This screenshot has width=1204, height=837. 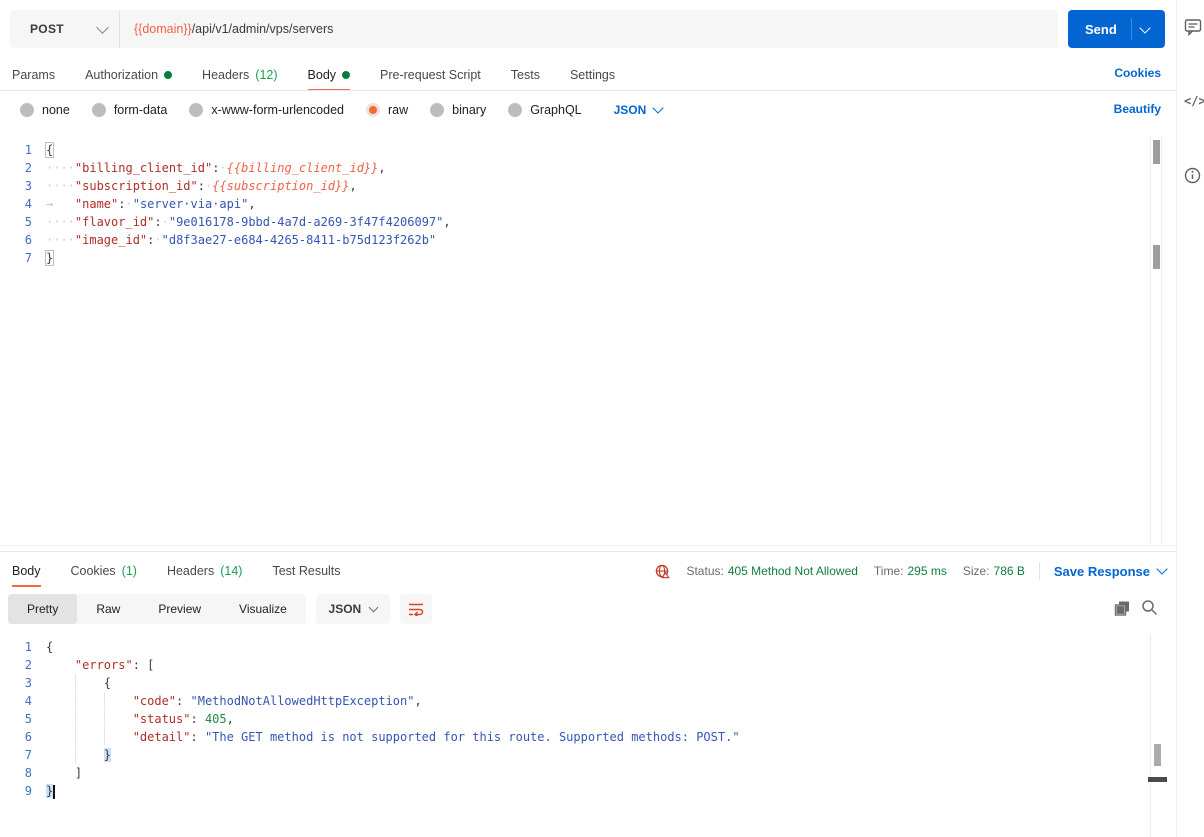 What do you see at coordinates (1137, 73) in the screenshot?
I see `cookies-link: Cookies` at bounding box center [1137, 73].